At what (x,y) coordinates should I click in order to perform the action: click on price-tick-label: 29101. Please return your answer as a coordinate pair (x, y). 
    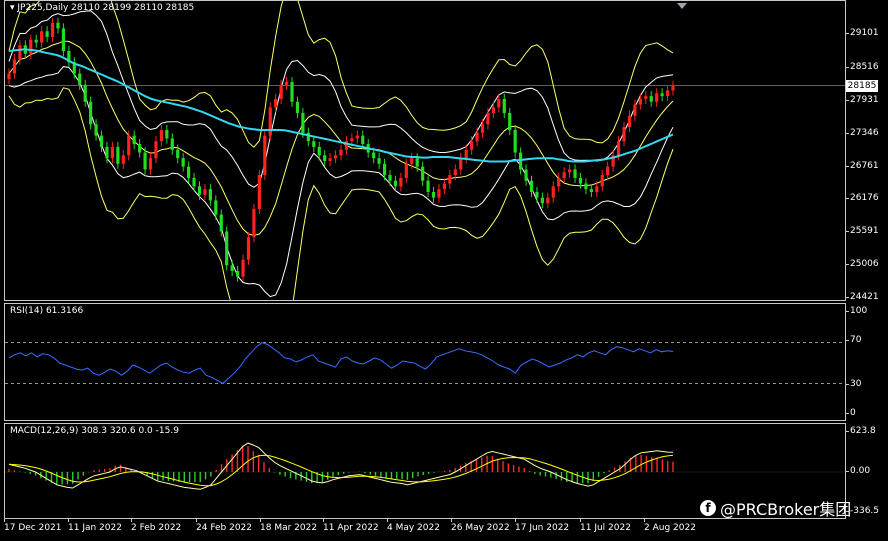
    Looking at the image, I should click on (862, 33).